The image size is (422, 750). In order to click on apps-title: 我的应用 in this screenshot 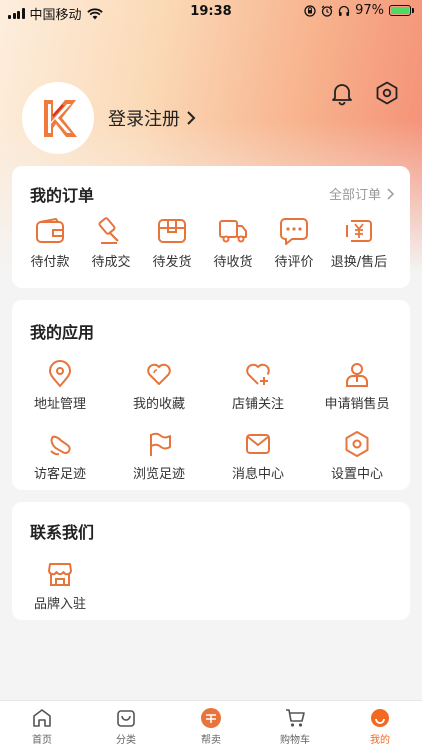, I will do `click(62, 332)`.